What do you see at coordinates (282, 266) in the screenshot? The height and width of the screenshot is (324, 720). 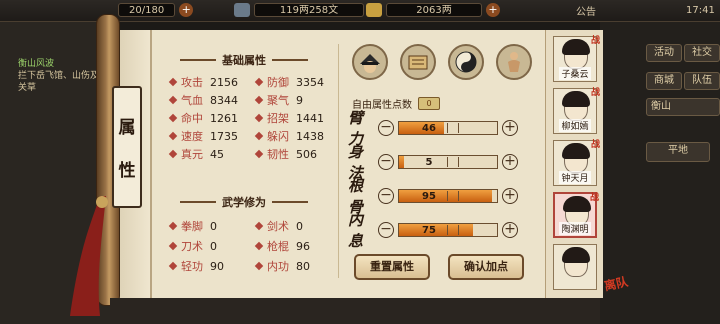 I see `martial-attr-right-2: 内功 80` at bounding box center [282, 266].